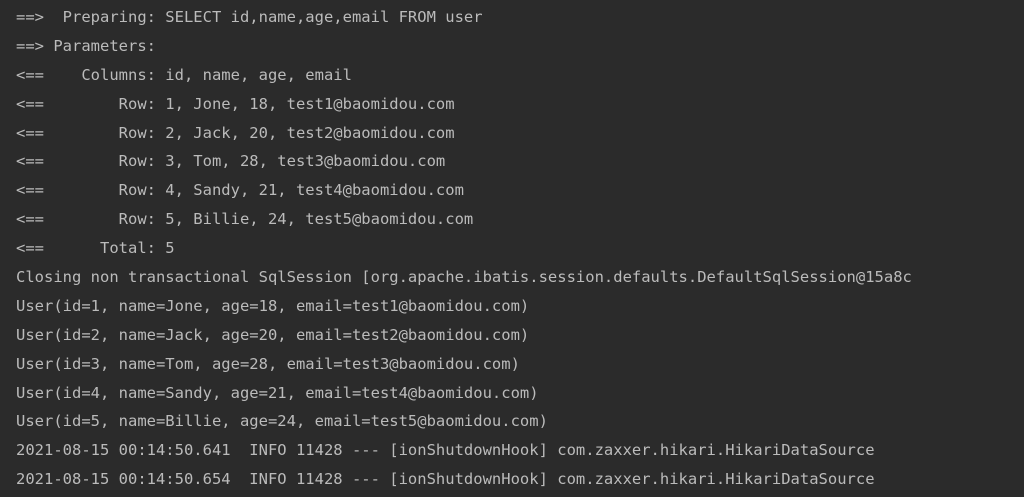 This screenshot has width=1024, height=497. Describe the element at coordinates (235, 103) in the screenshot. I see `log-line-row: <== Row: 1, Jone, 18, test1@baomidou.com` at that location.